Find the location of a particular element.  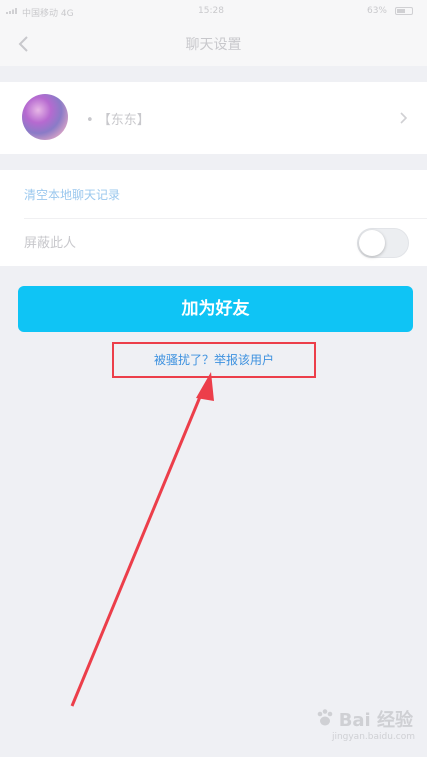

nickname: • 【东东】 is located at coordinates (118, 120).